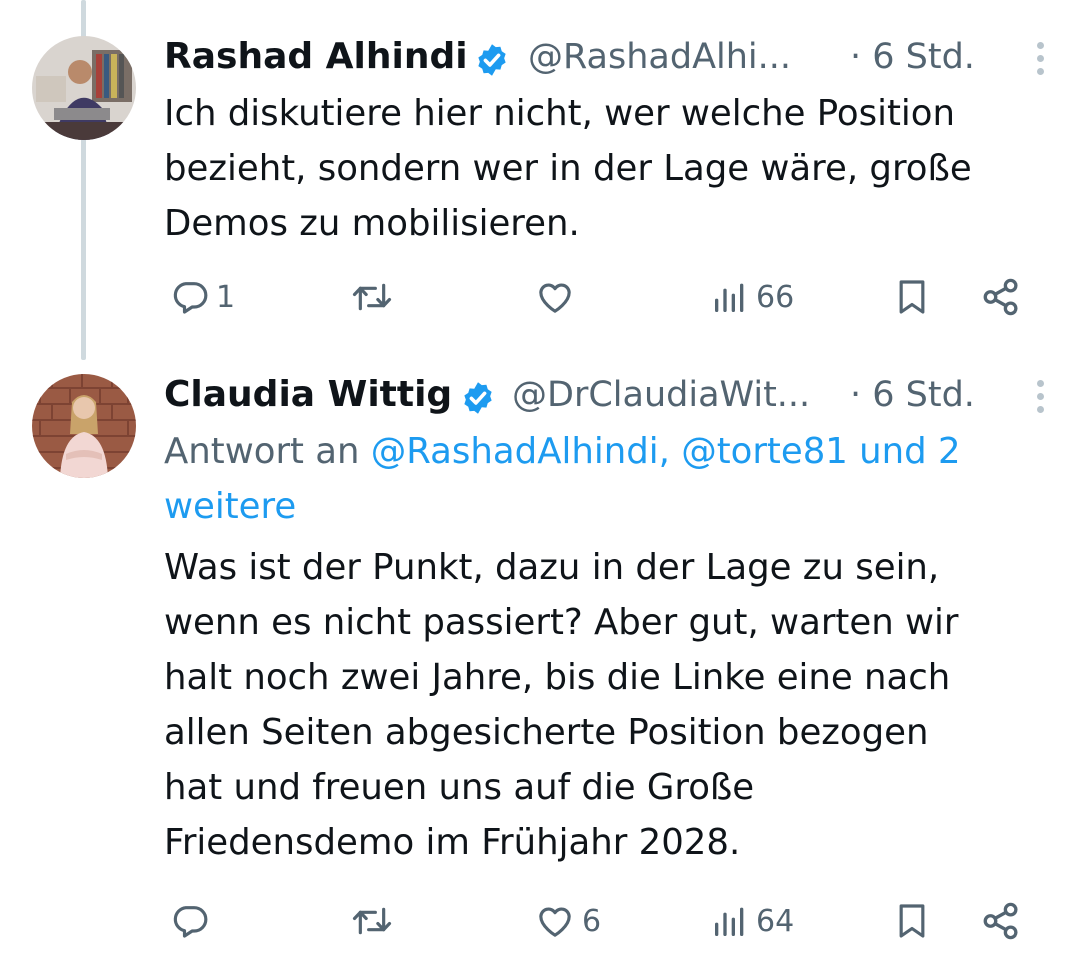 This screenshot has height=980, width=1080. What do you see at coordinates (604, 297) in the screenshot?
I see `tweet-action-bar: 1 66` at bounding box center [604, 297].